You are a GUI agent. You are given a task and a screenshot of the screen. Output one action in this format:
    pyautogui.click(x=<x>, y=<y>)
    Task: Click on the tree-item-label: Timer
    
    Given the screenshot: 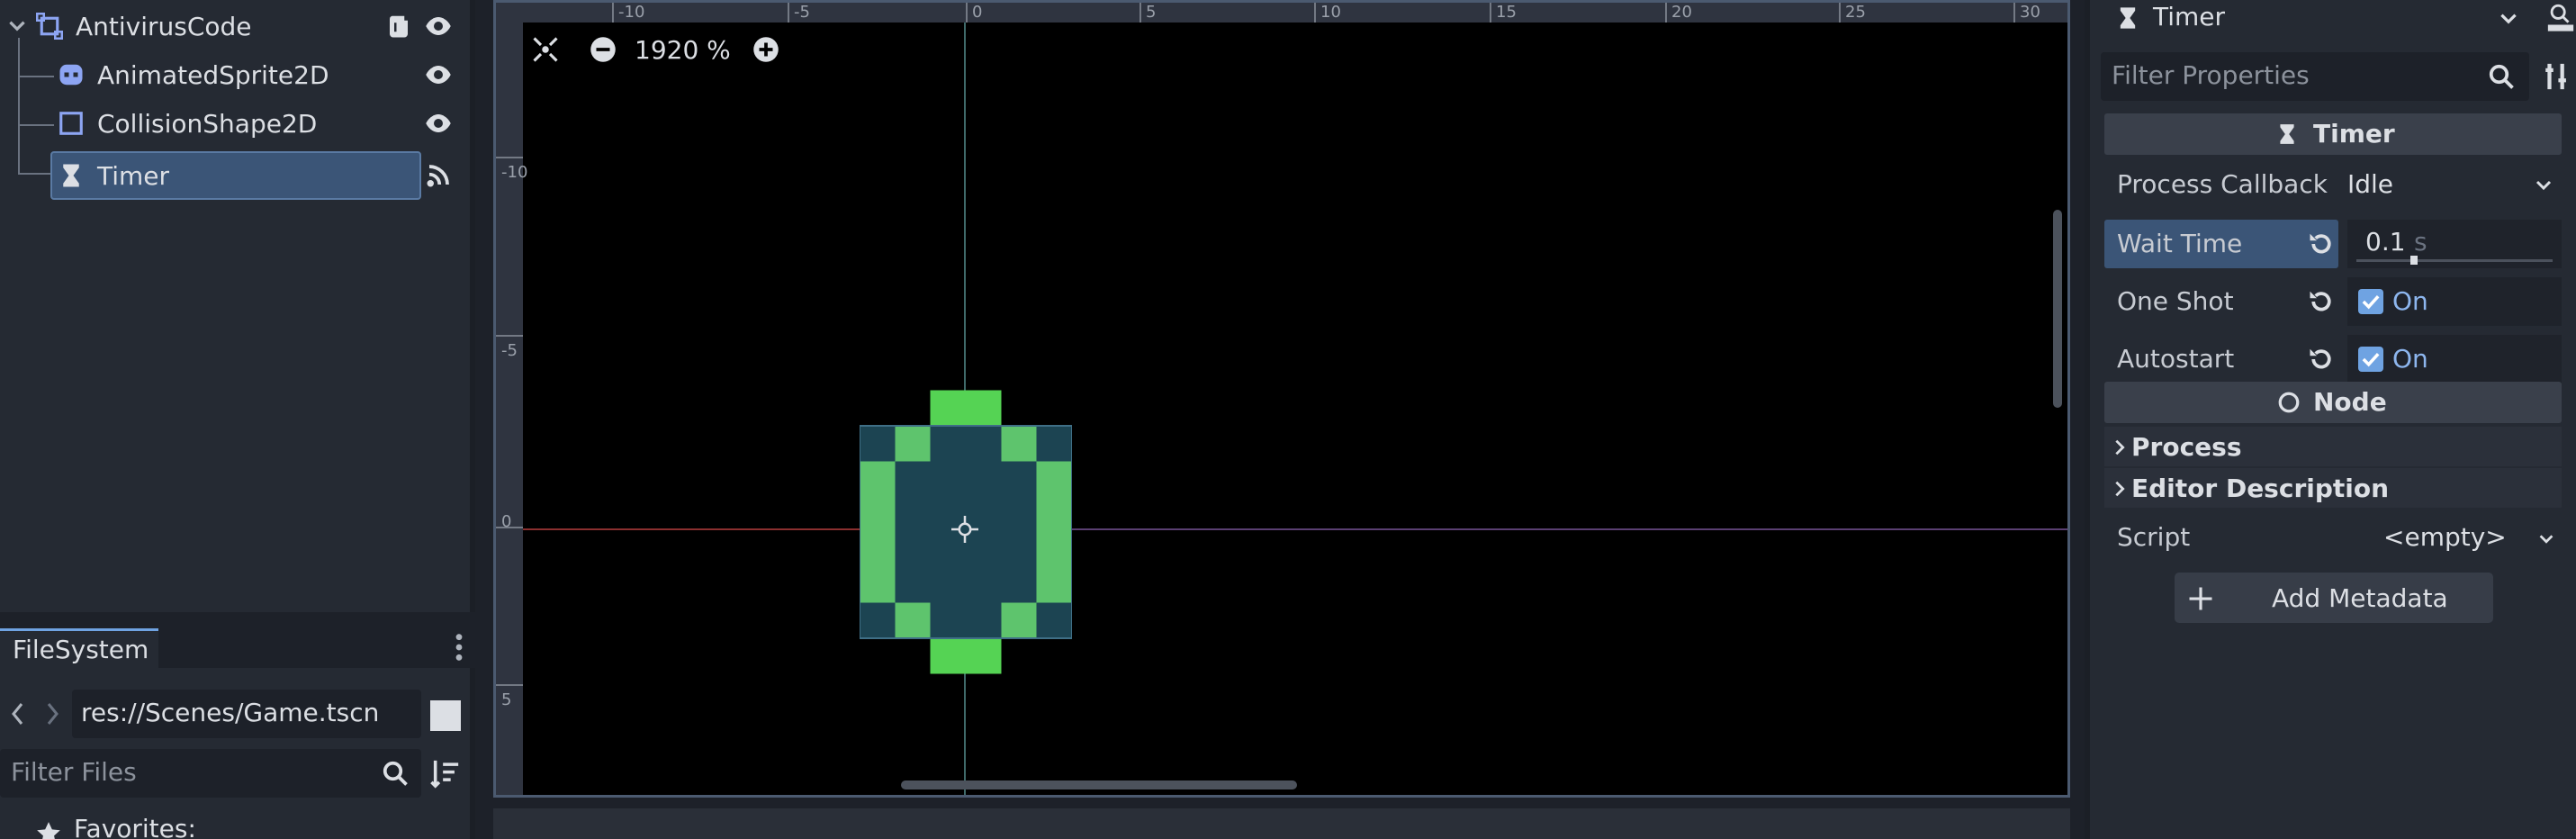 What is the action you would take?
    pyautogui.click(x=133, y=175)
    